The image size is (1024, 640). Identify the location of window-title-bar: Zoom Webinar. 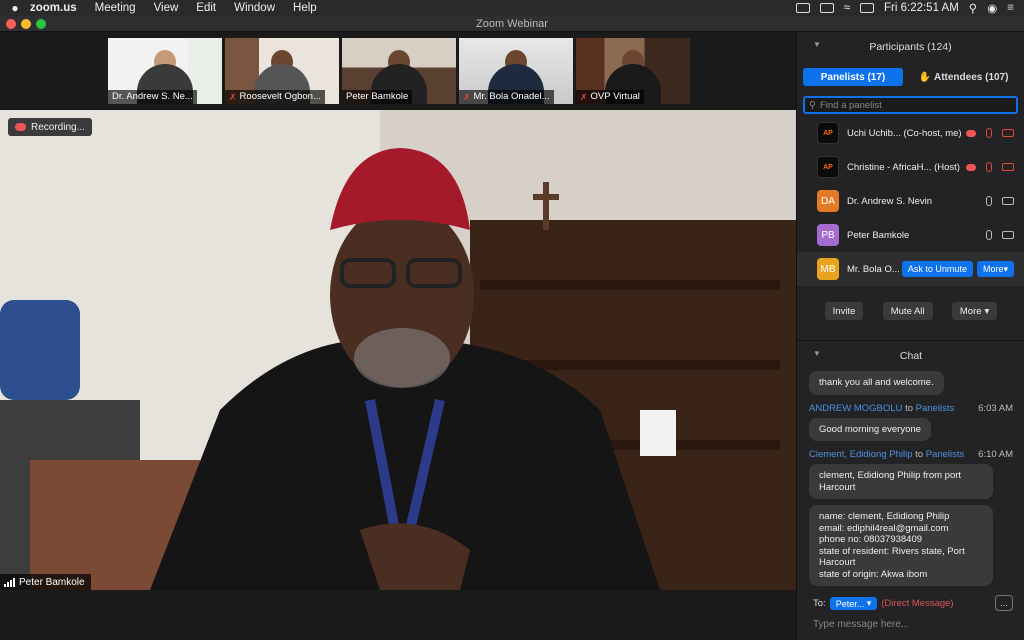
(512, 24).